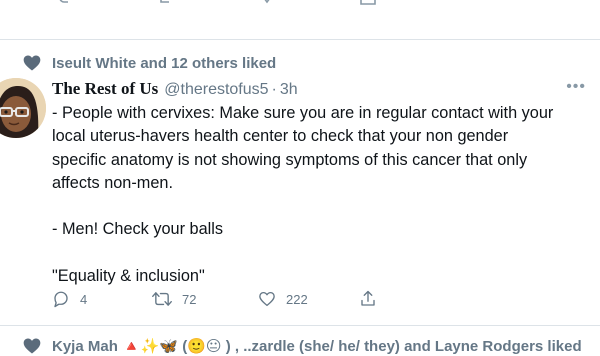 The height and width of the screenshot is (356, 600). Describe the element at coordinates (283, 299) in the screenshot. I see `like-button: 222` at that location.